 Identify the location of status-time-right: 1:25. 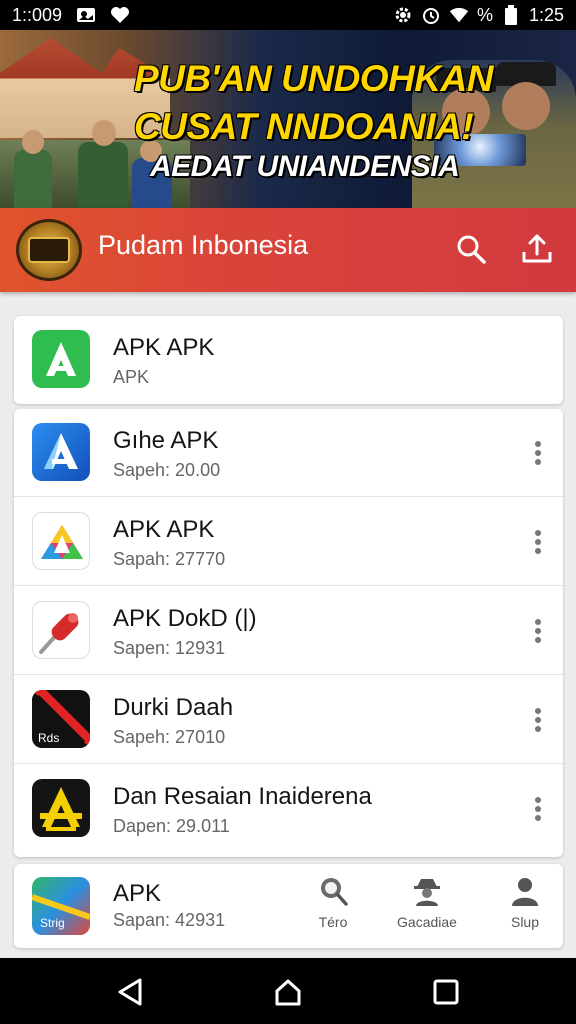
(546, 14).